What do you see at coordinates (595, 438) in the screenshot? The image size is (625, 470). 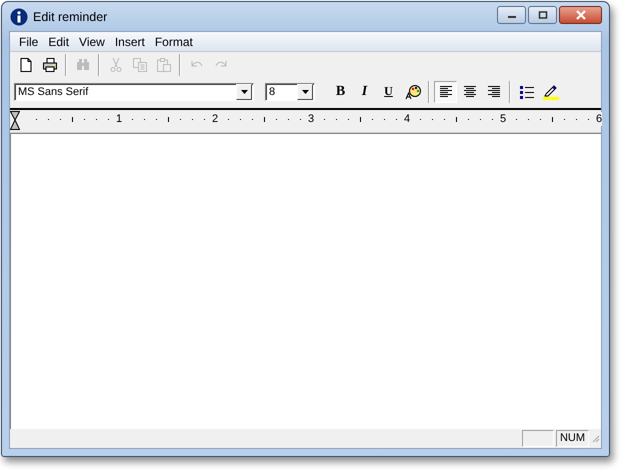 I see `resize-grip-icon` at bounding box center [595, 438].